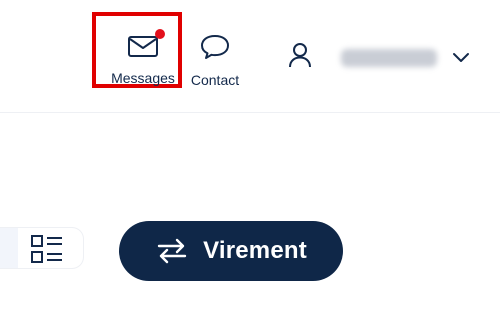 The height and width of the screenshot is (333, 500). What do you see at coordinates (146, 46) in the screenshot?
I see `envelope-icon` at bounding box center [146, 46].